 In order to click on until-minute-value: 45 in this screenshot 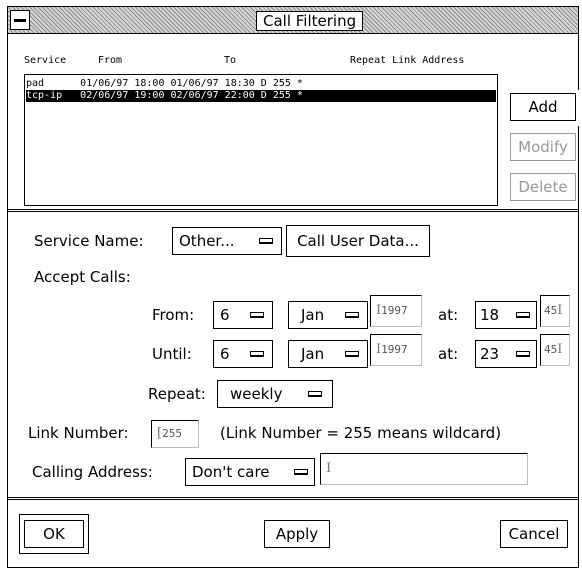, I will do `click(551, 349)`.